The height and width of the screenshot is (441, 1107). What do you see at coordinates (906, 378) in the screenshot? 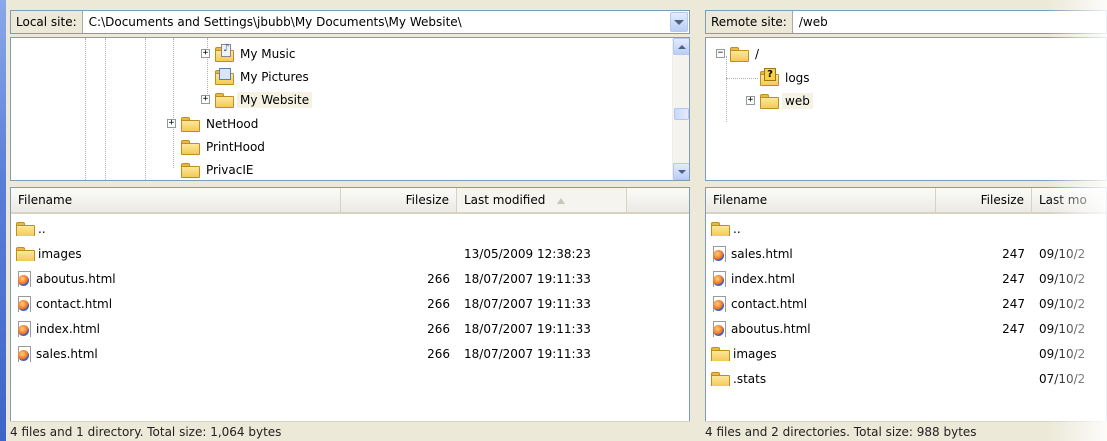
I see `table-row: .stats 07/10/2` at bounding box center [906, 378].